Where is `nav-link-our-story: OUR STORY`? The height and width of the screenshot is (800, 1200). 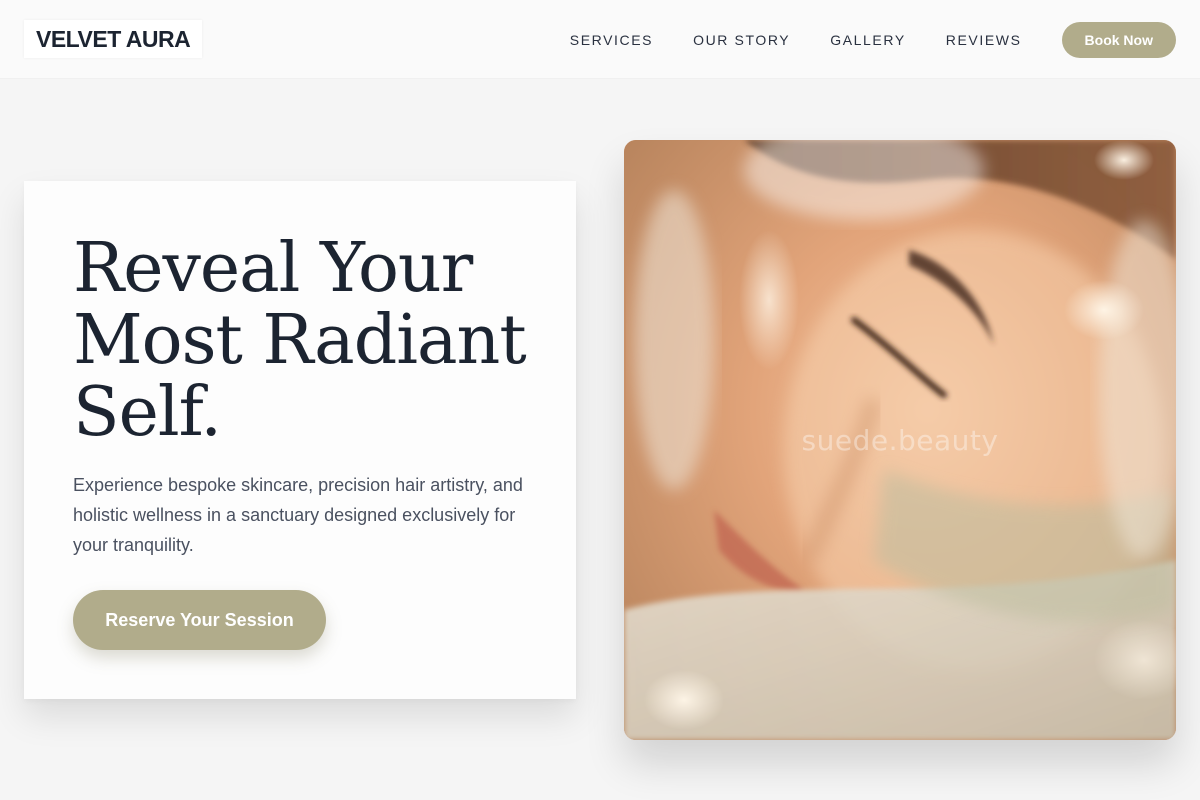 nav-link-our-story: OUR STORY is located at coordinates (741, 40).